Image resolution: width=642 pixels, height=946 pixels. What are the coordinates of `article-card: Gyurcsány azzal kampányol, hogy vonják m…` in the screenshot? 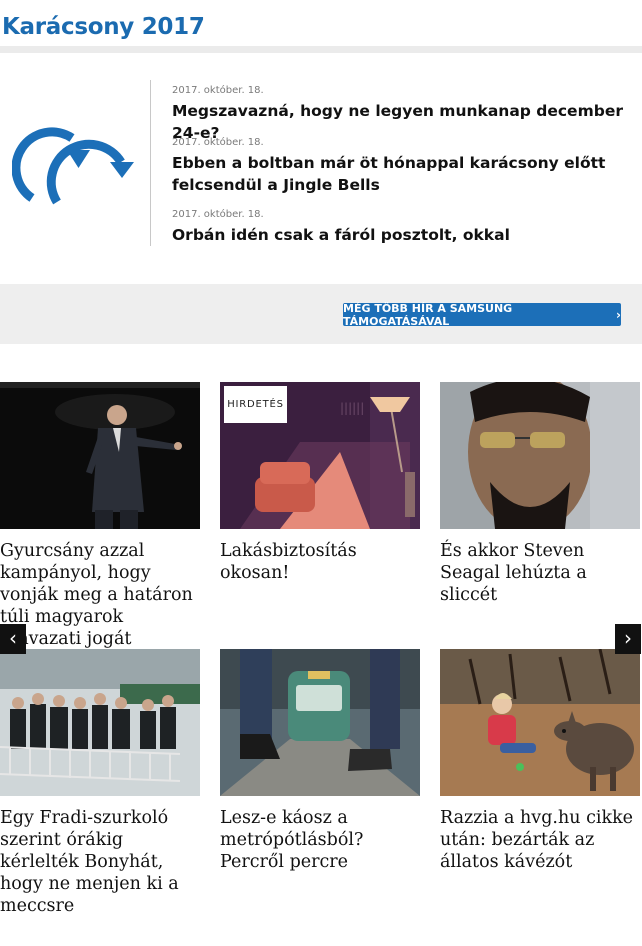 It's located at (100, 516).